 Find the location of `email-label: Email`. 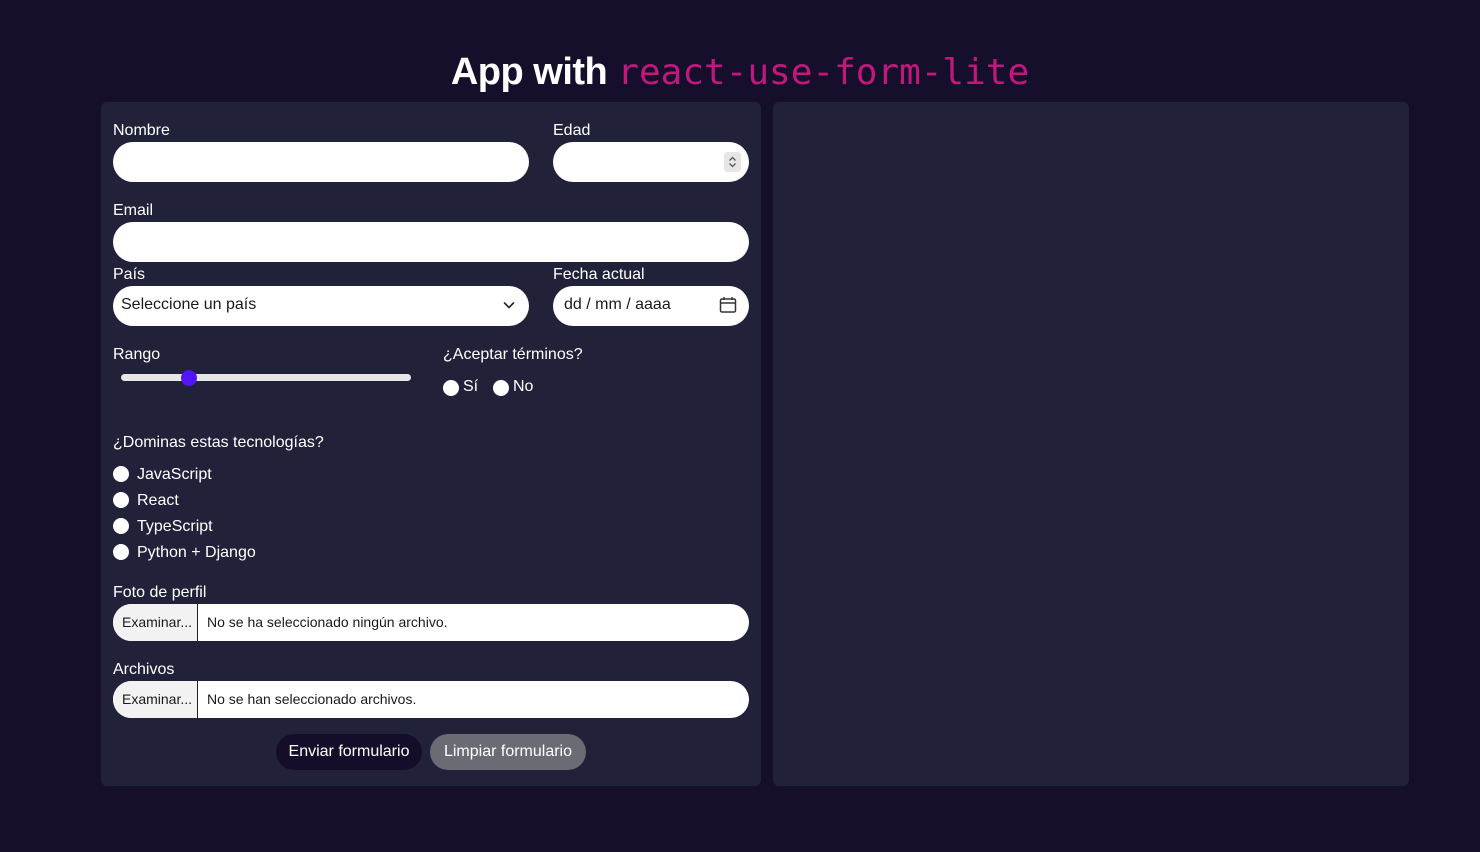

email-label: Email is located at coordinates (133, 210).